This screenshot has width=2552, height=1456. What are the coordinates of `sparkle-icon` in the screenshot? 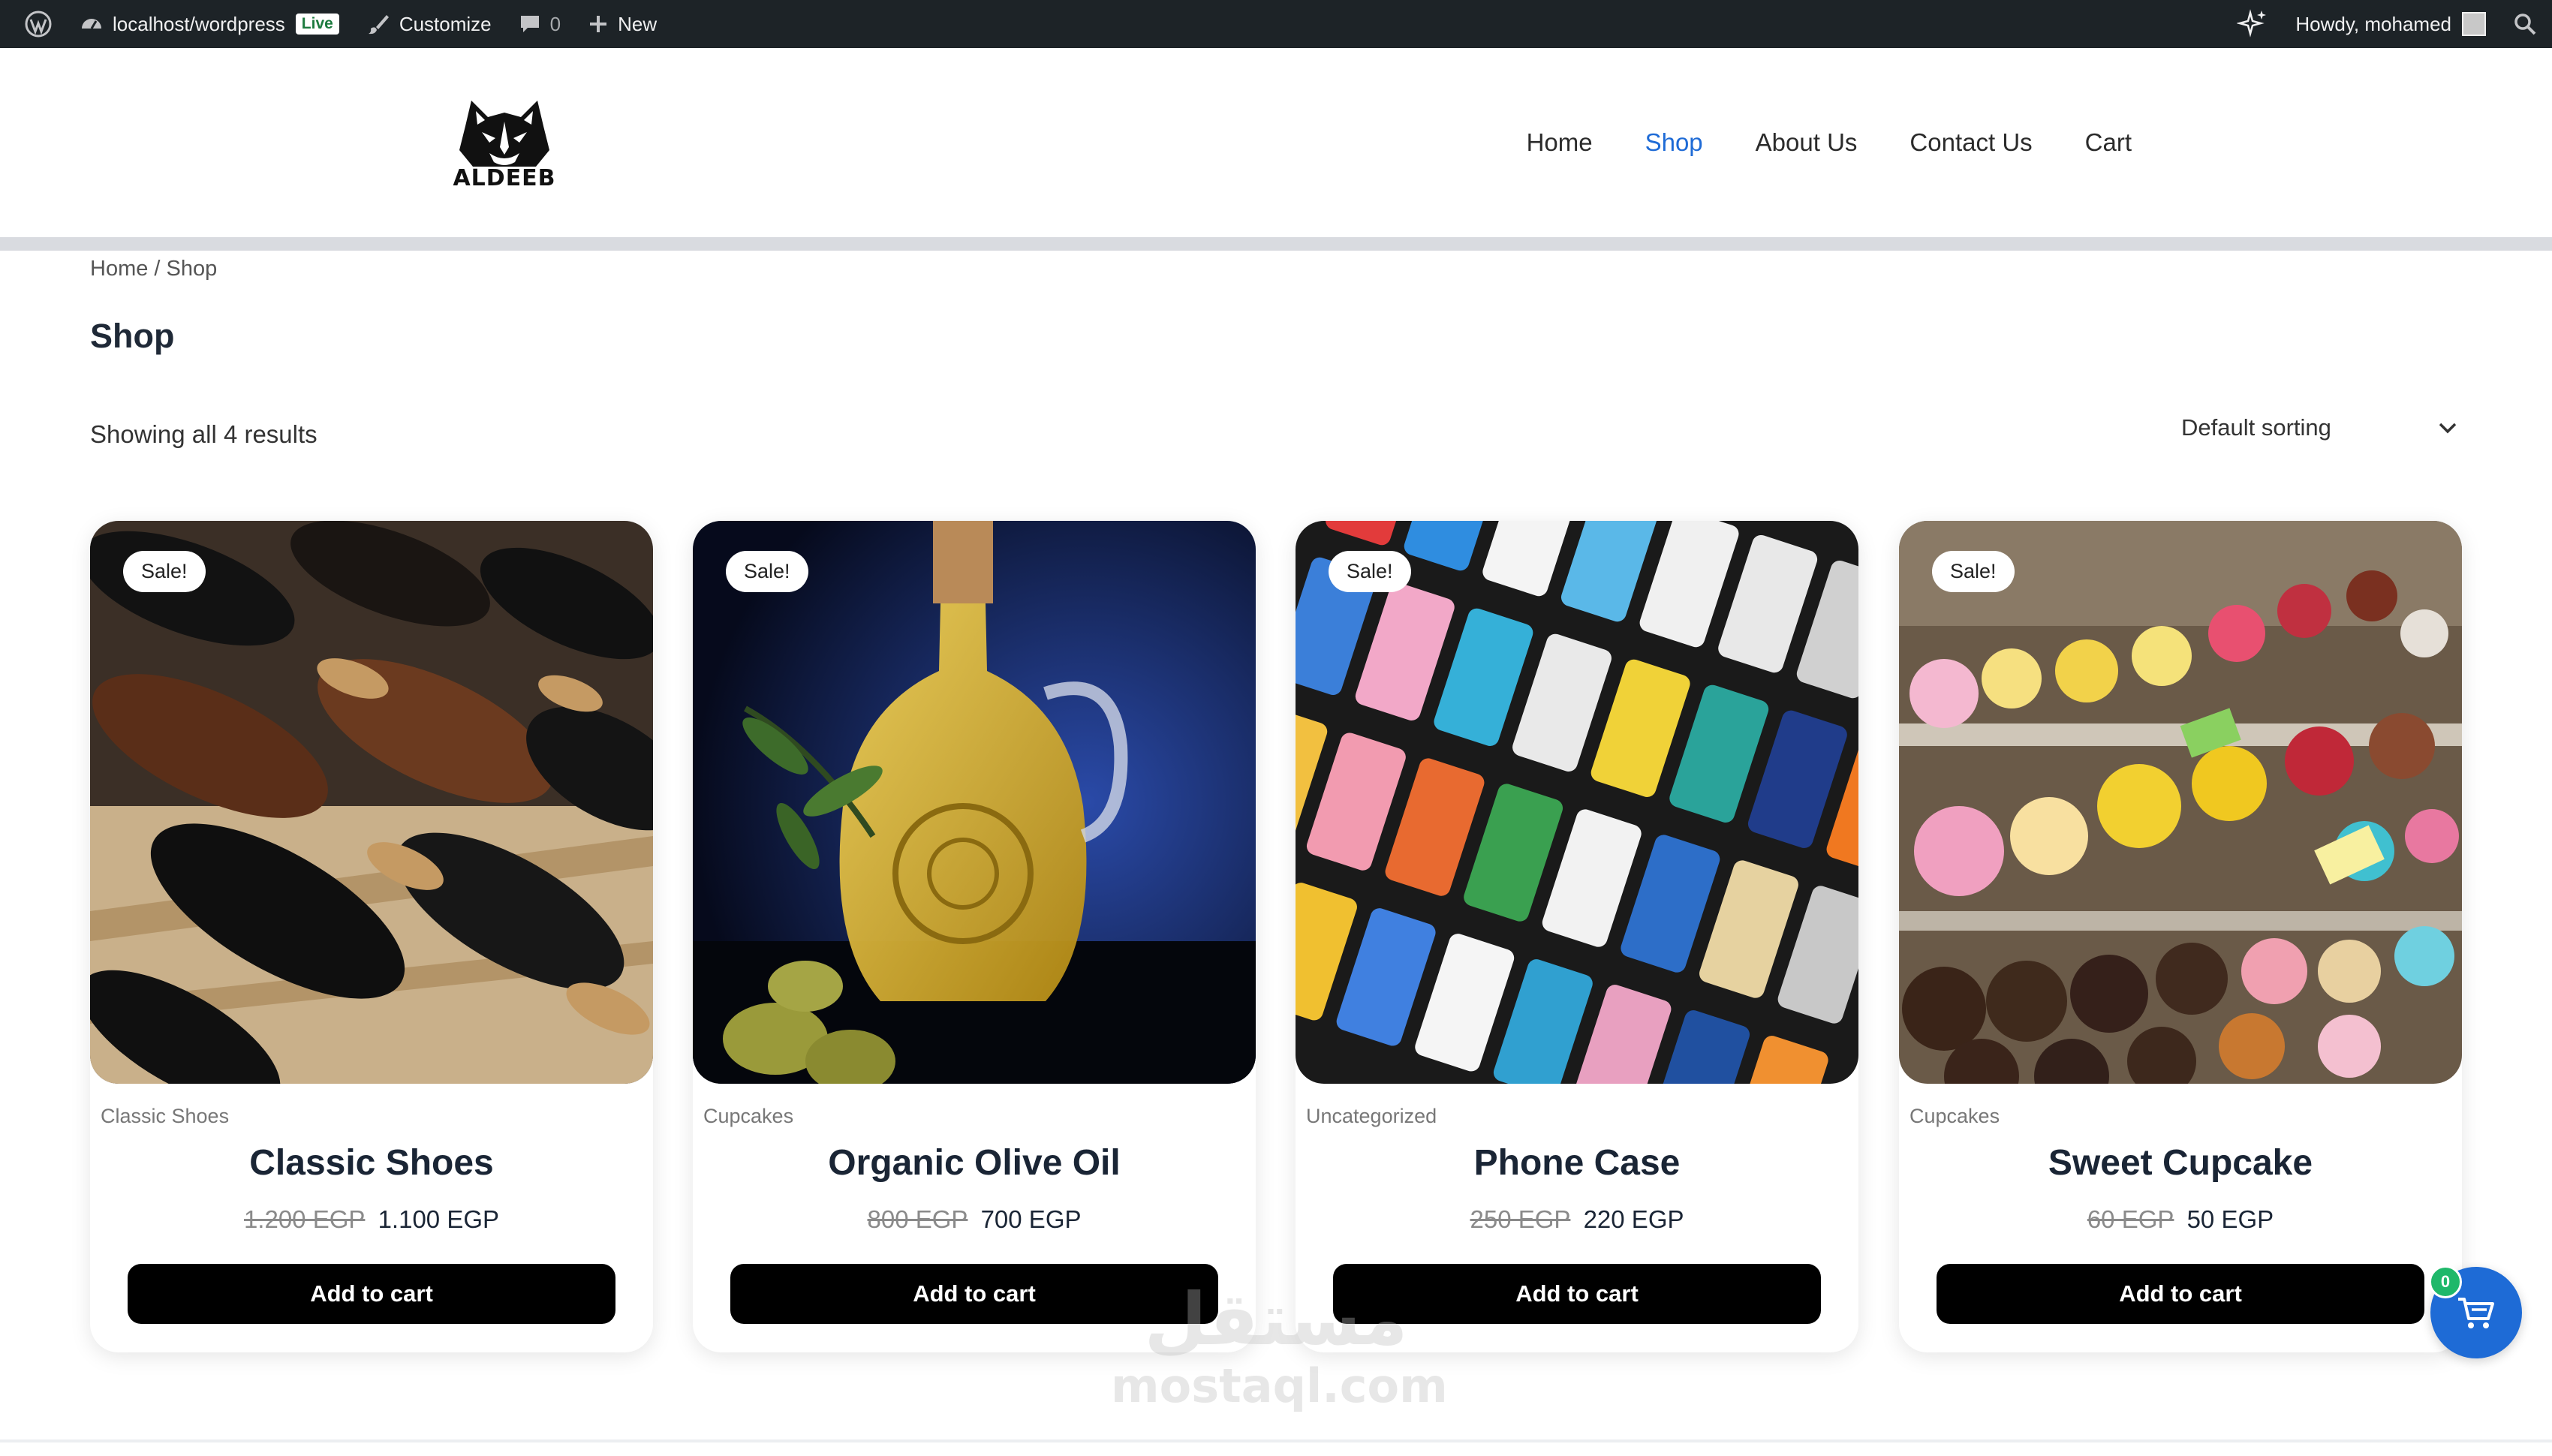 It's located at (2252, 23).